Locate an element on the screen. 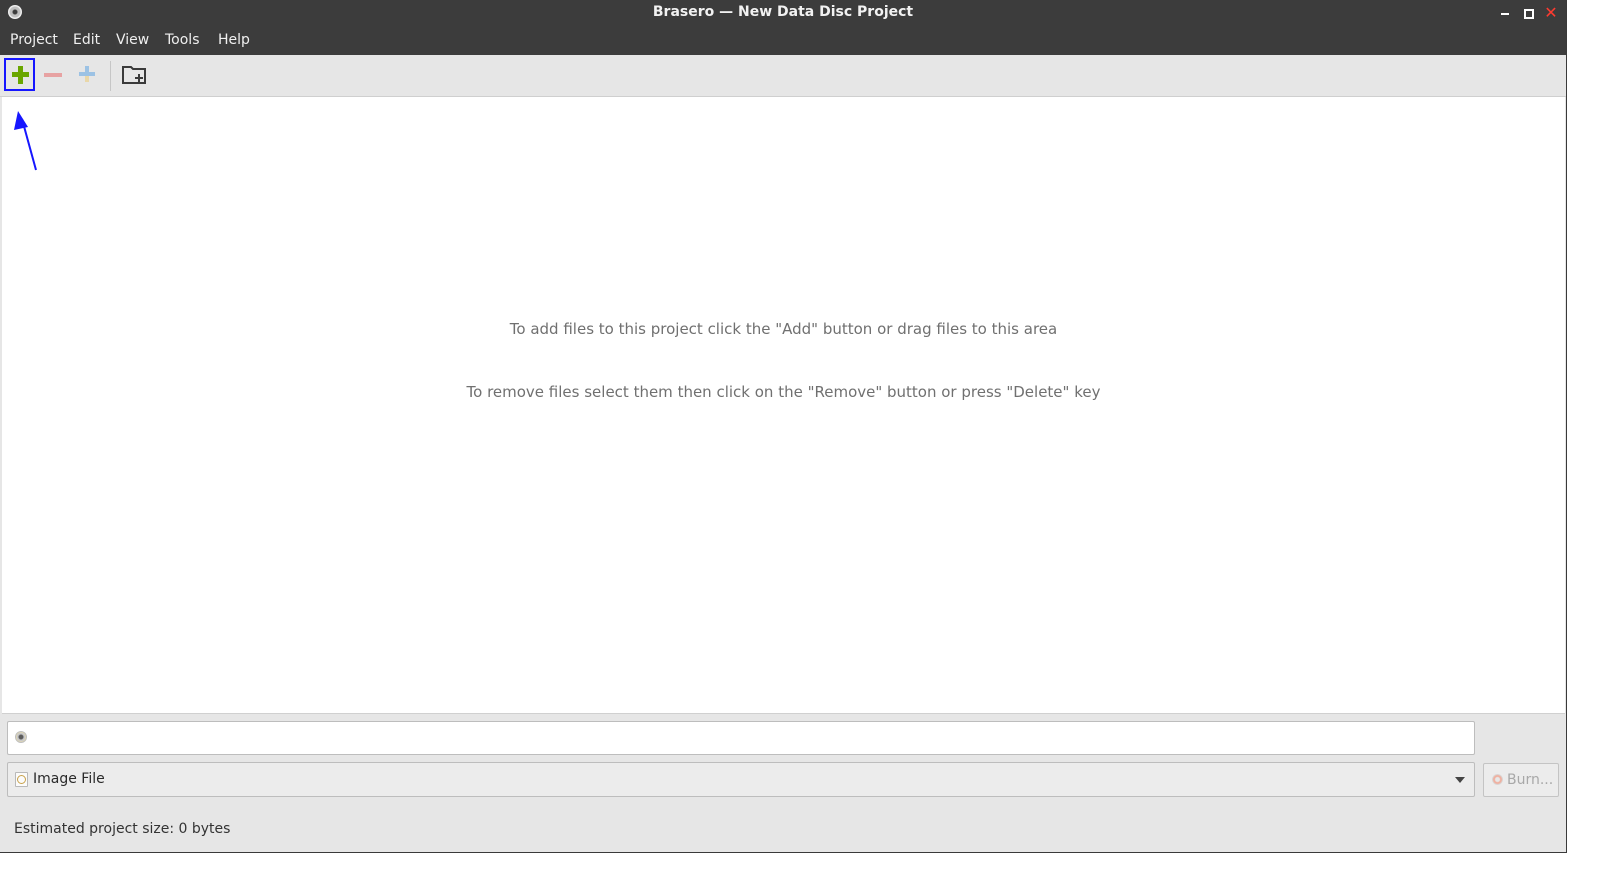  remove-icon is located at coordinates (53, 75).